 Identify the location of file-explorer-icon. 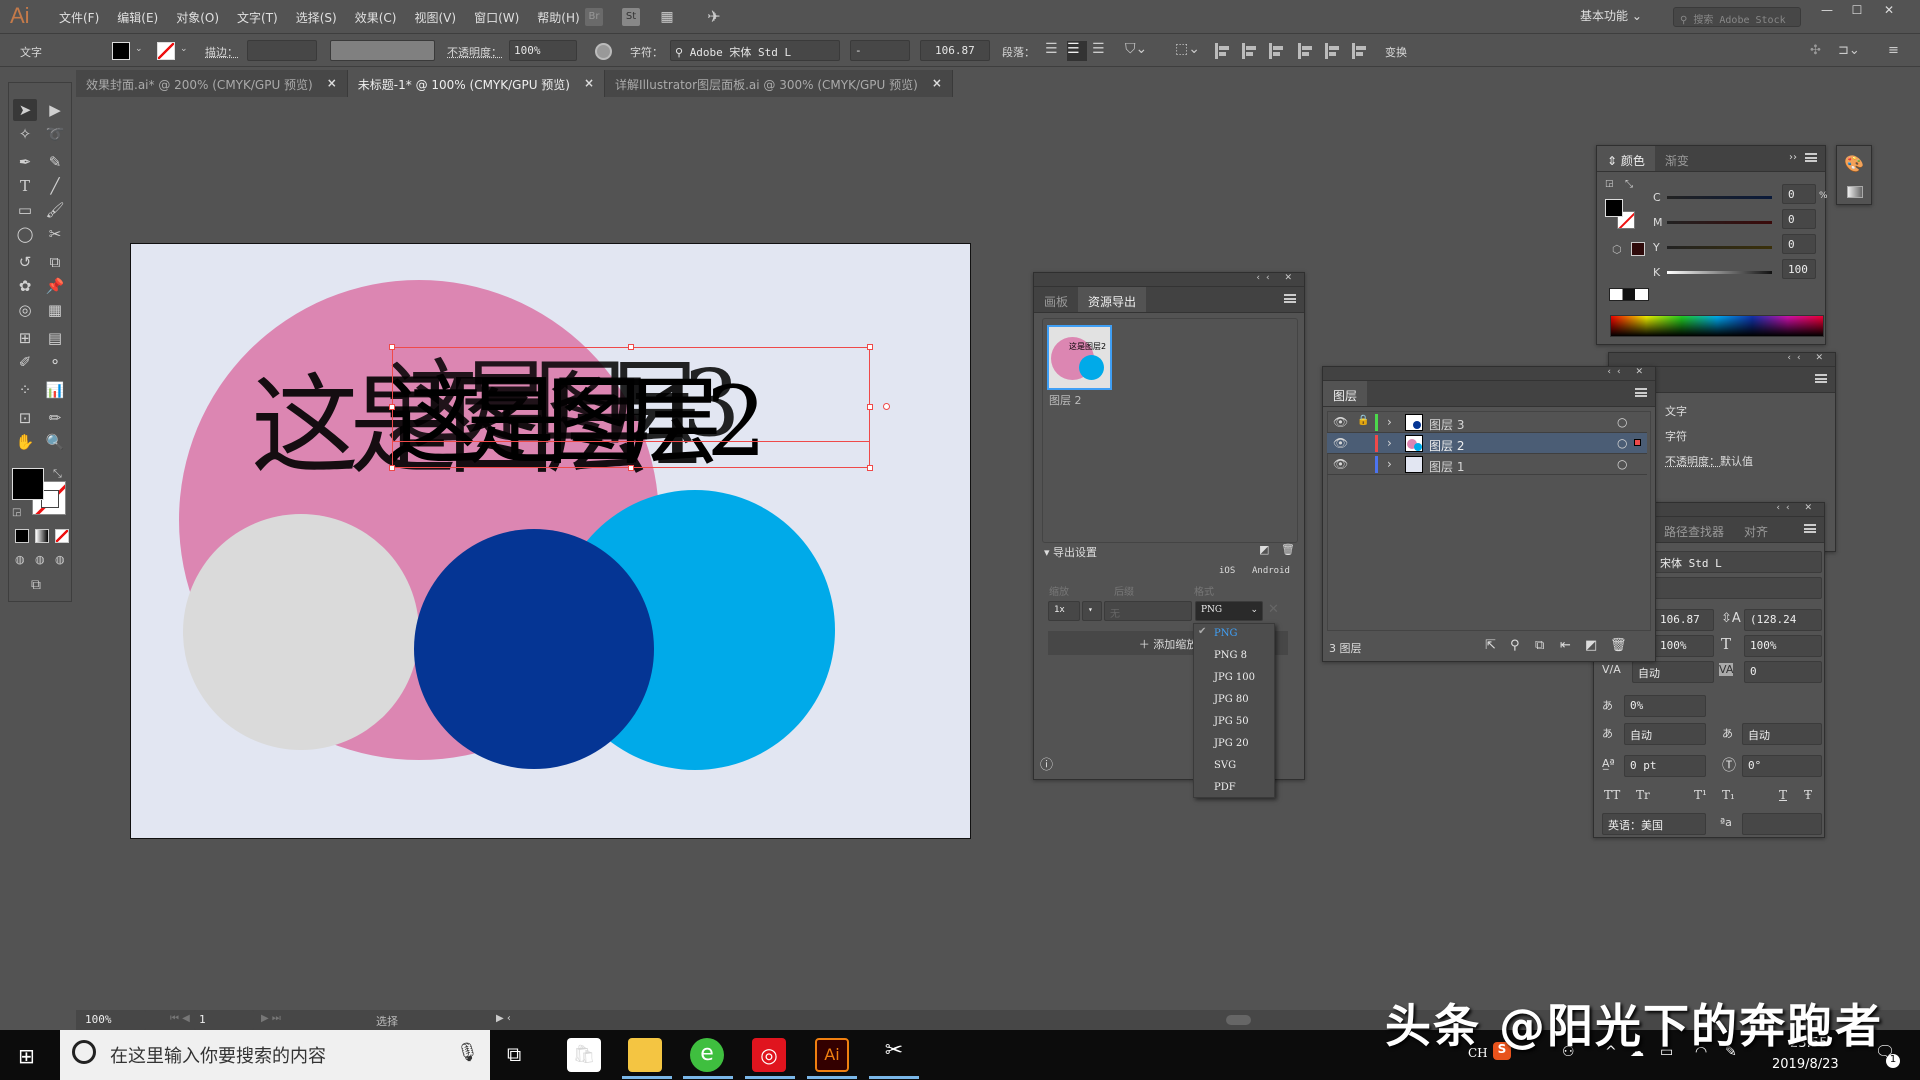
(645, 1055).